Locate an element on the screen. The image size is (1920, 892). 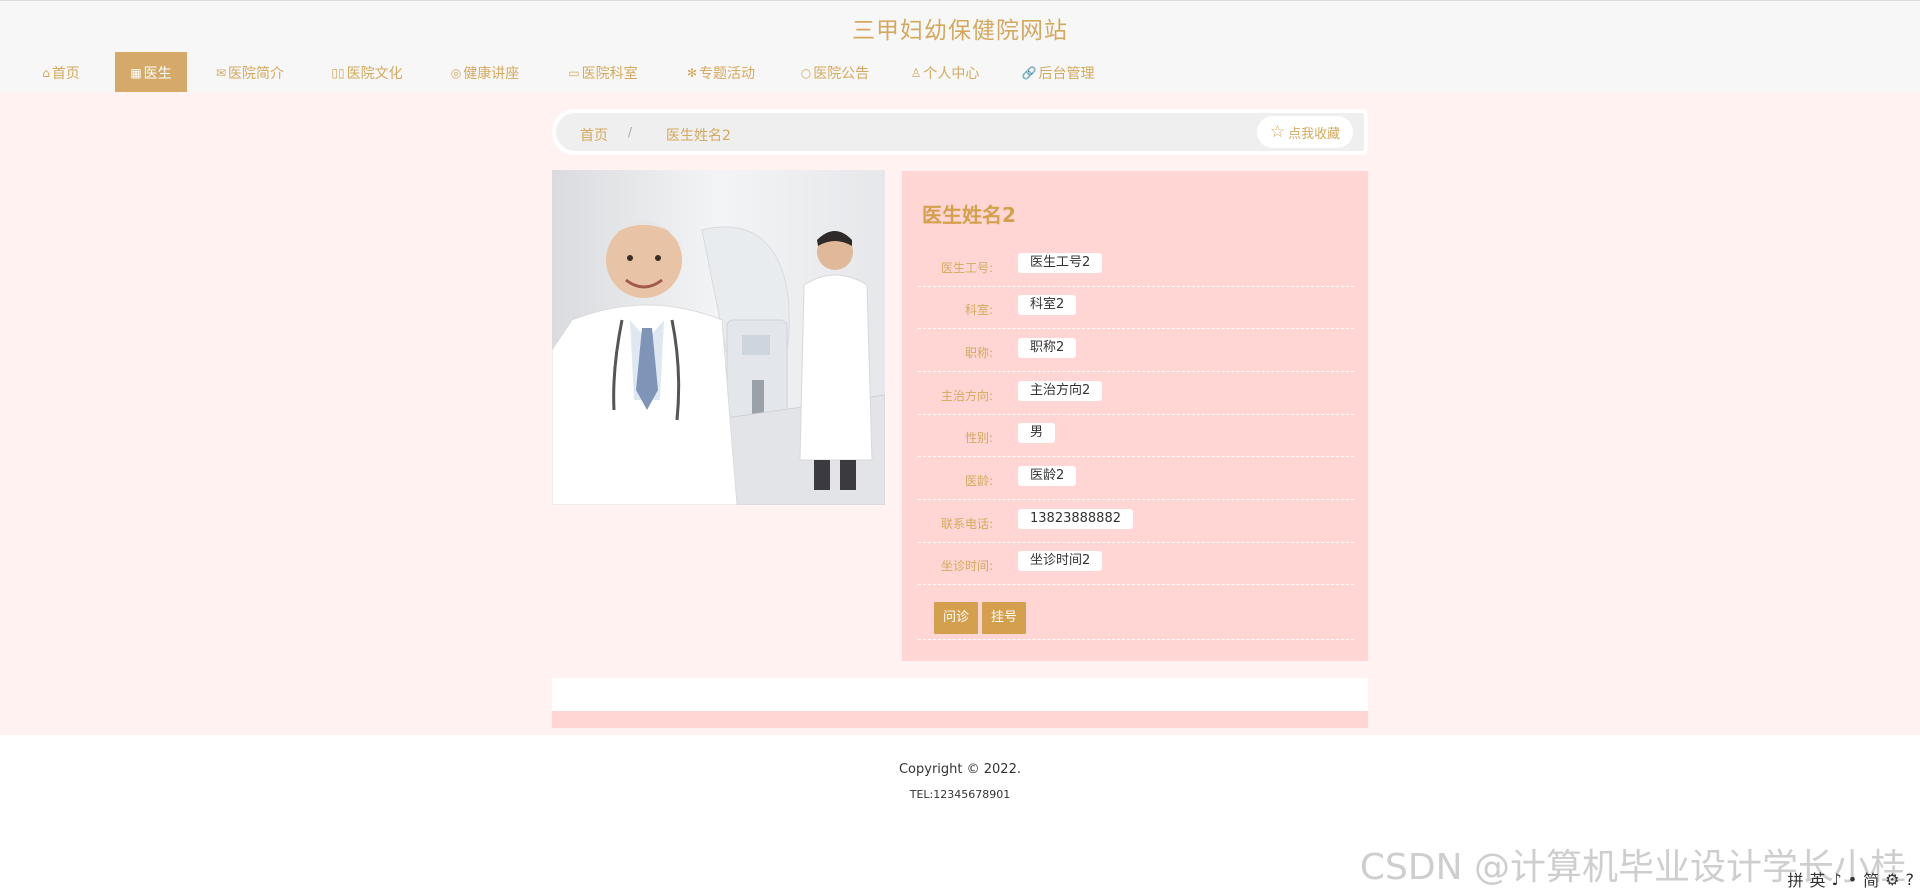
ime-pinyin-icon: 拼 is located at coordinates (1795, 879).